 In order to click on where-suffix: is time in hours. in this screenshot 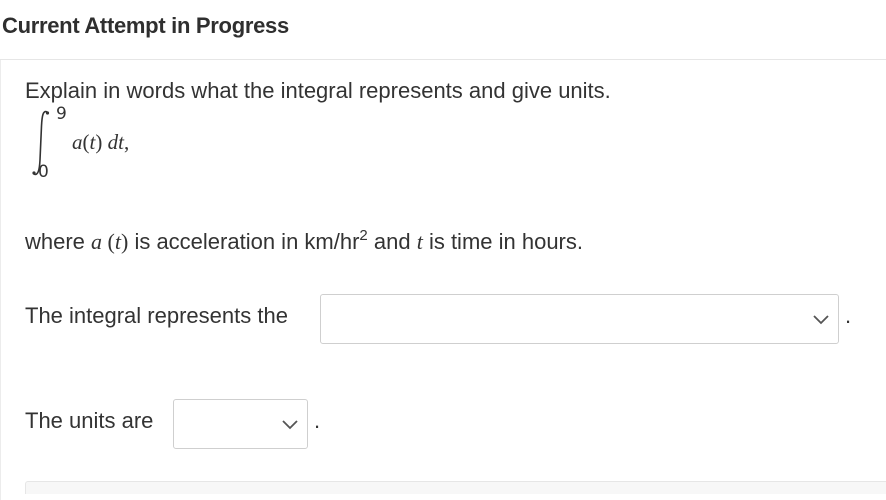, I will do `click(502, 241)`.